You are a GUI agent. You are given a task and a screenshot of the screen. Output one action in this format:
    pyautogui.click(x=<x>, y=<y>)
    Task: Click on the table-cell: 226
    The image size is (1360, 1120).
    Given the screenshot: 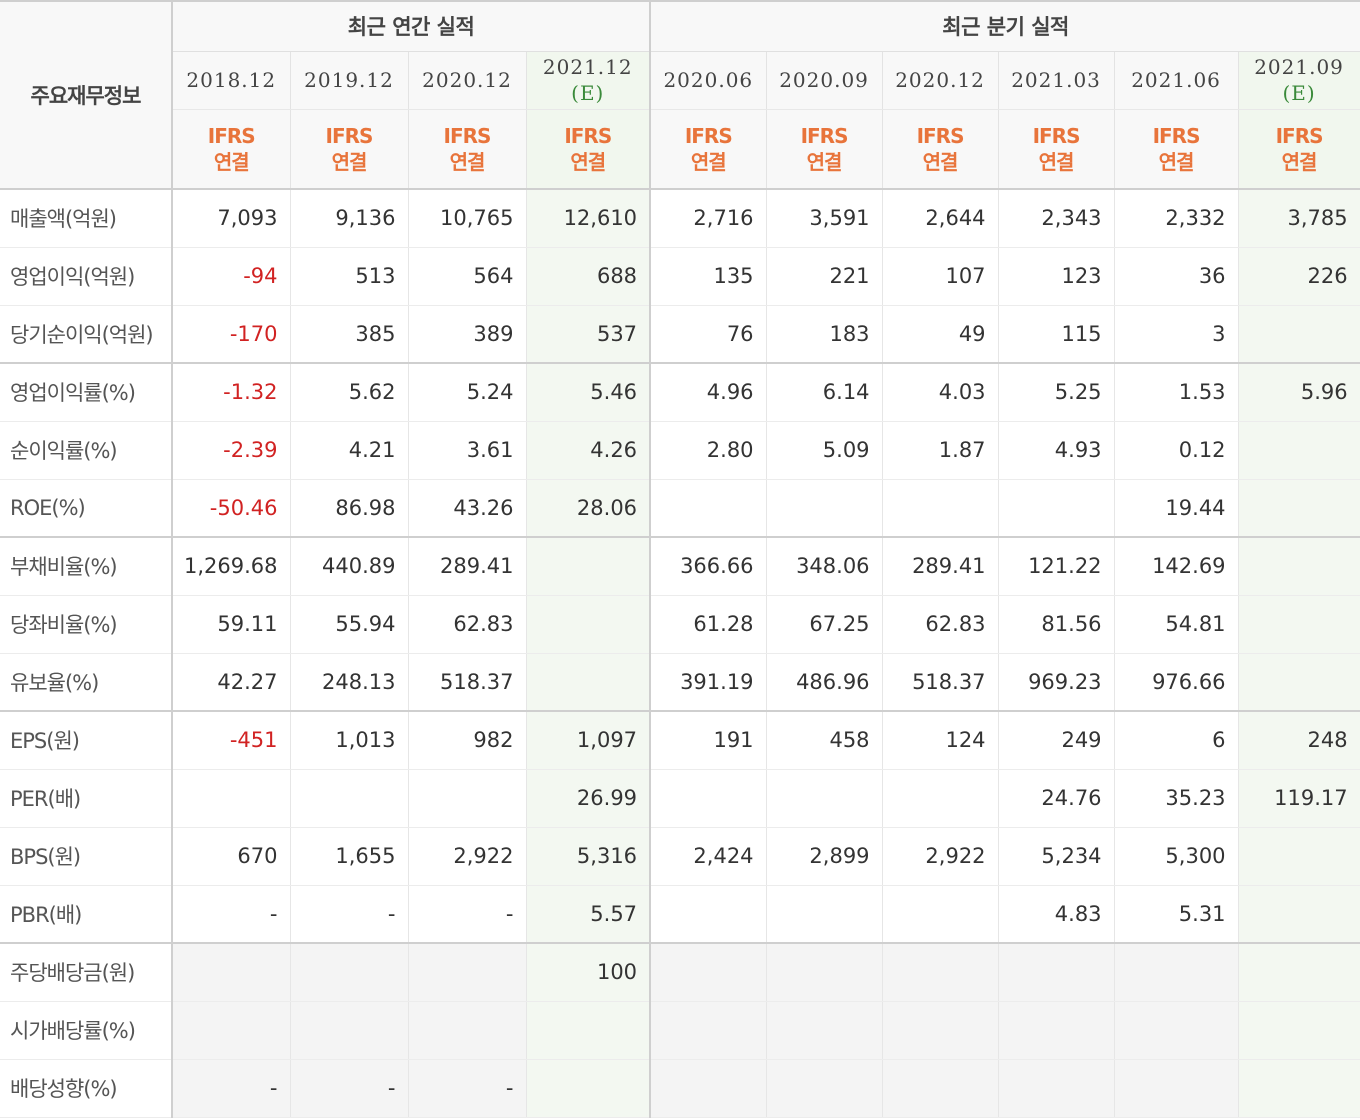 What is the action you would take?
    pyautogui.click(x=1299, y=276)
    